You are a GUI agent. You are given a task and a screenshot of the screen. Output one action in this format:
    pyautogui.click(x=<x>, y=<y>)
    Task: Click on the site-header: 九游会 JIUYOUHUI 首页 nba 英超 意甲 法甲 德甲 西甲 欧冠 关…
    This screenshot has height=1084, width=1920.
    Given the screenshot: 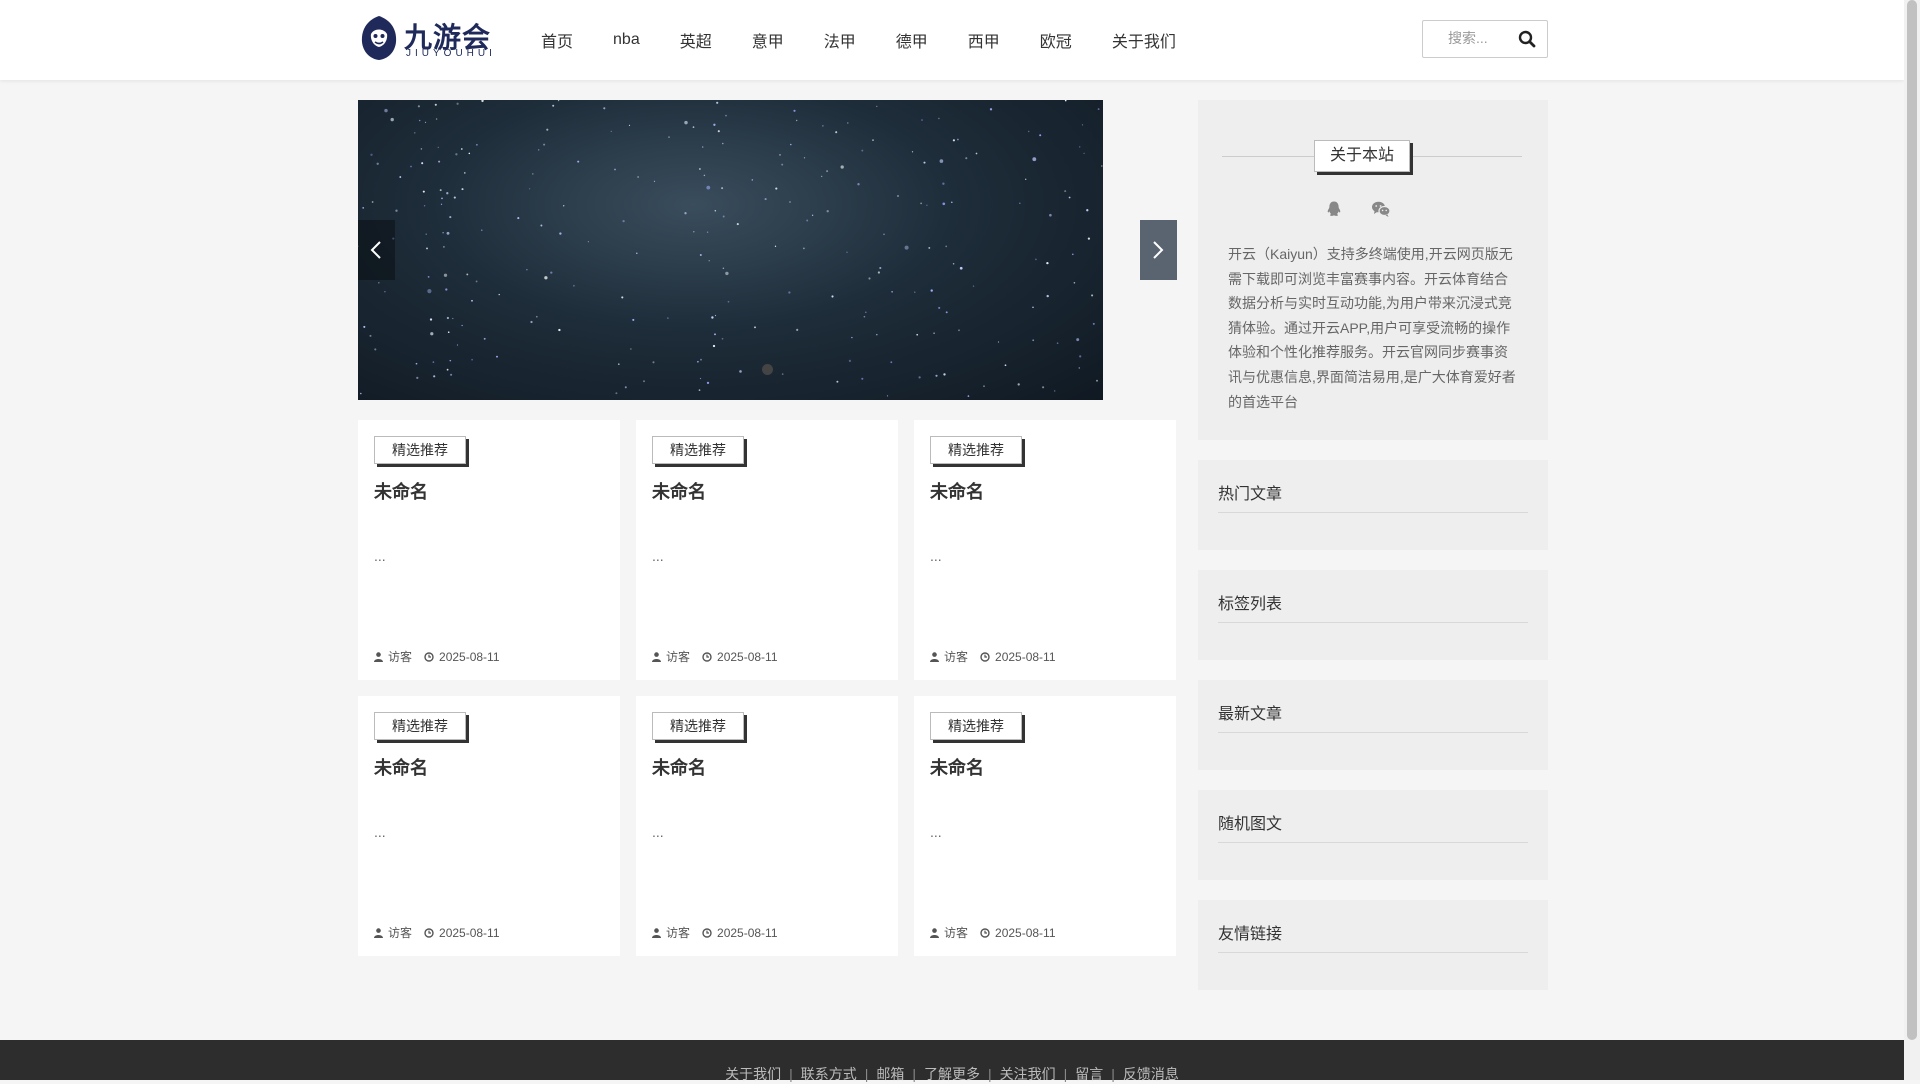 What is the action you would take?
    pyautogui.click(x=952, y=40)
    